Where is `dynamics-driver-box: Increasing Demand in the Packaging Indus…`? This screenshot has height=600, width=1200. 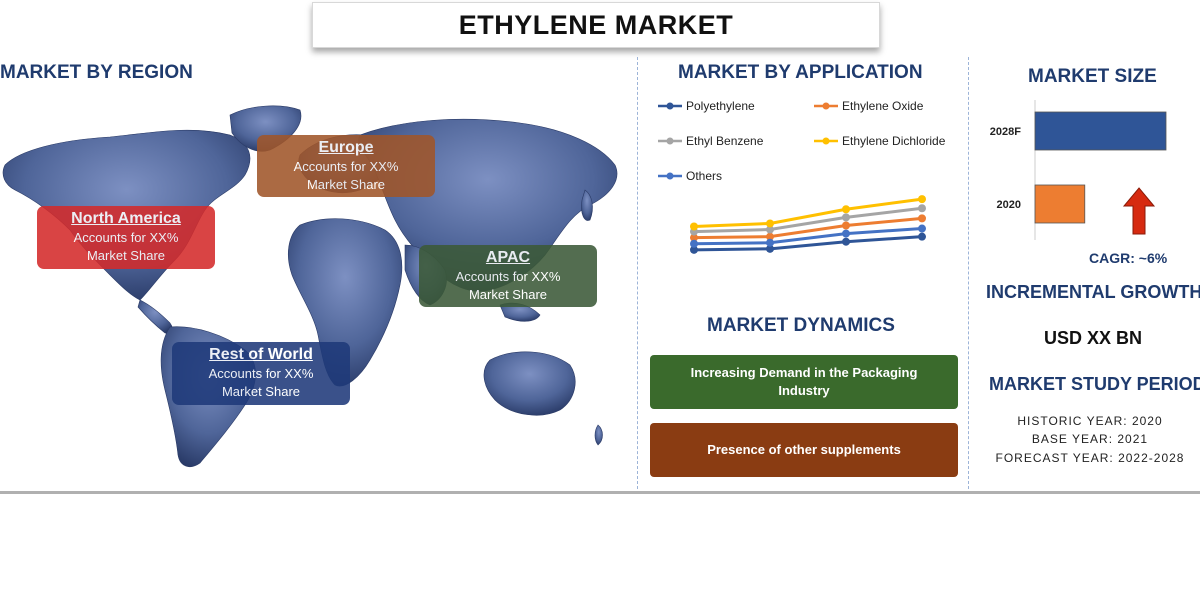
dynamics-driver-box: Increasing Demand in the Packaging Indus… is located at coordinates (804, 382).